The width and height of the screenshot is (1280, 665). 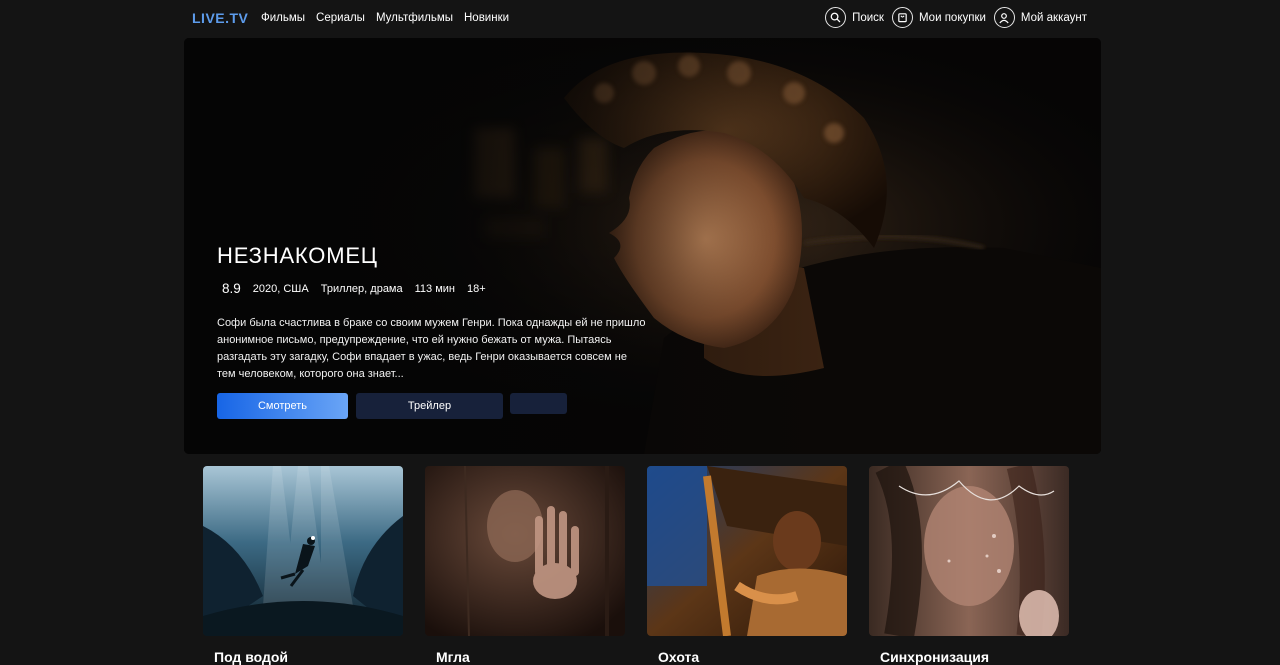 What do you see at coordinates (220, 18) in the screenshot?
I see `logo: LIVE.TV` at bounding box center [220, 18].